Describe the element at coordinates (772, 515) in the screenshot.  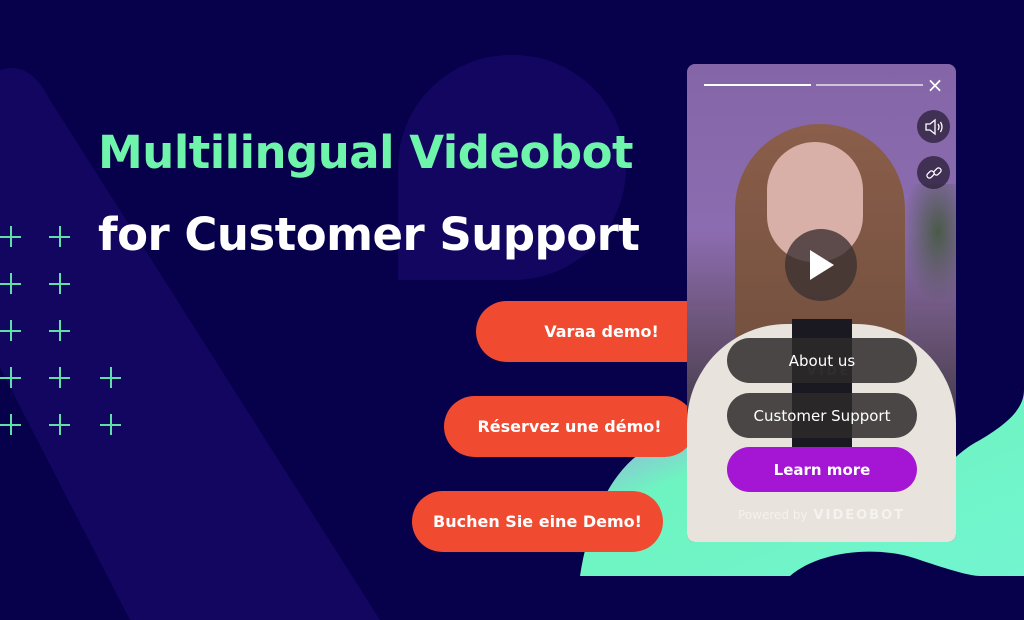
I see `powered-by-label: Powered by` at that location.